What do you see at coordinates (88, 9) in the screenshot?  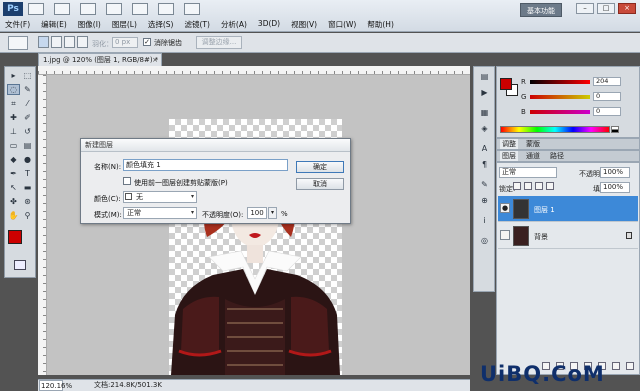 I see `view-extras-icon` at bounding box center [88, 9].